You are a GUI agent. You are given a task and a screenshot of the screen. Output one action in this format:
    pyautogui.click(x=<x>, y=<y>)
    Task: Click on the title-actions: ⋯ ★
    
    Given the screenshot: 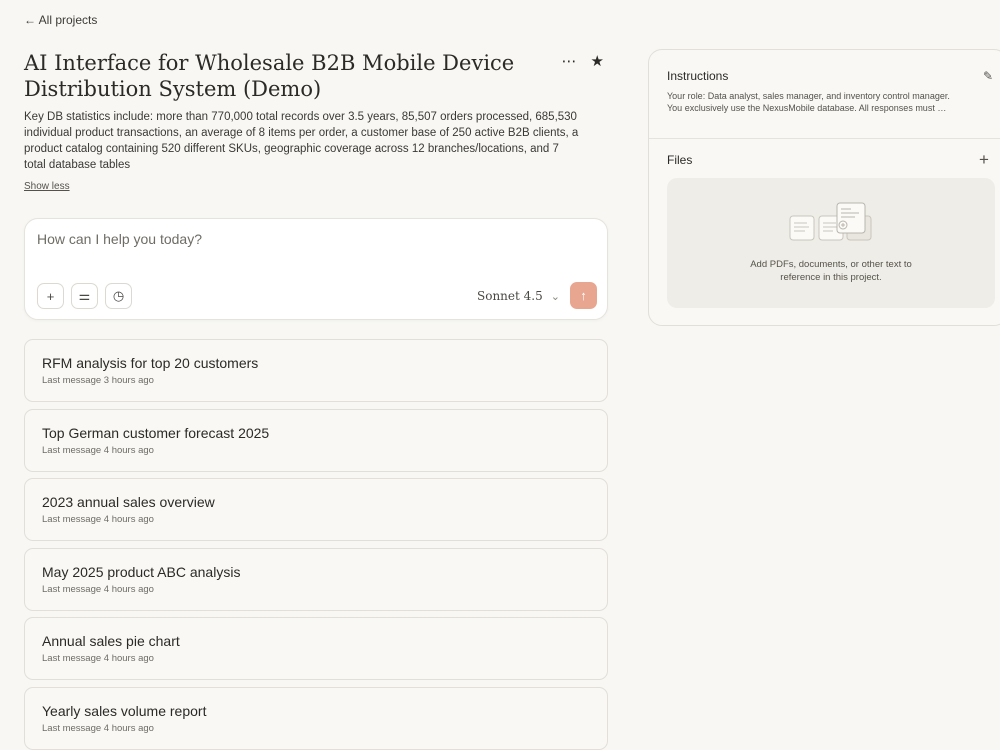 What is the action you would take?
    pyautogui.click(x=583, y=62)
    